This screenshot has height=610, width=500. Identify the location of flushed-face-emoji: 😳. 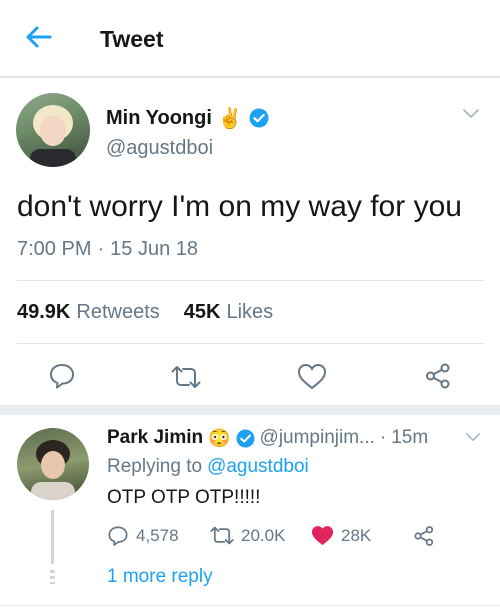
(219, 437).